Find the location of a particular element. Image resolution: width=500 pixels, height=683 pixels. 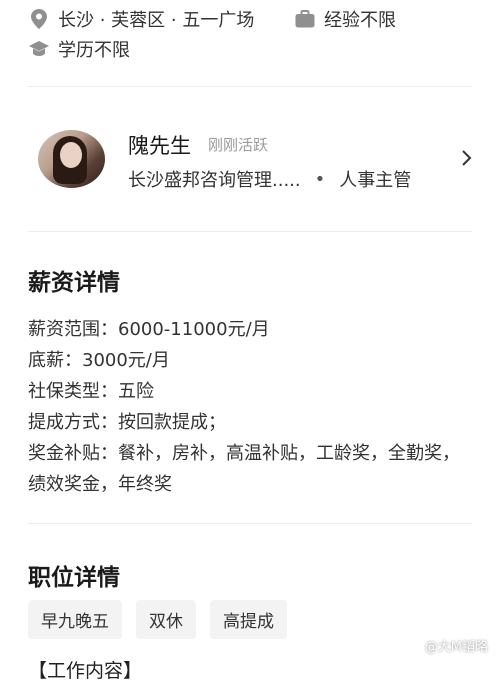

watermark-text: @大M韬略 is located at coordinates (456, 647).